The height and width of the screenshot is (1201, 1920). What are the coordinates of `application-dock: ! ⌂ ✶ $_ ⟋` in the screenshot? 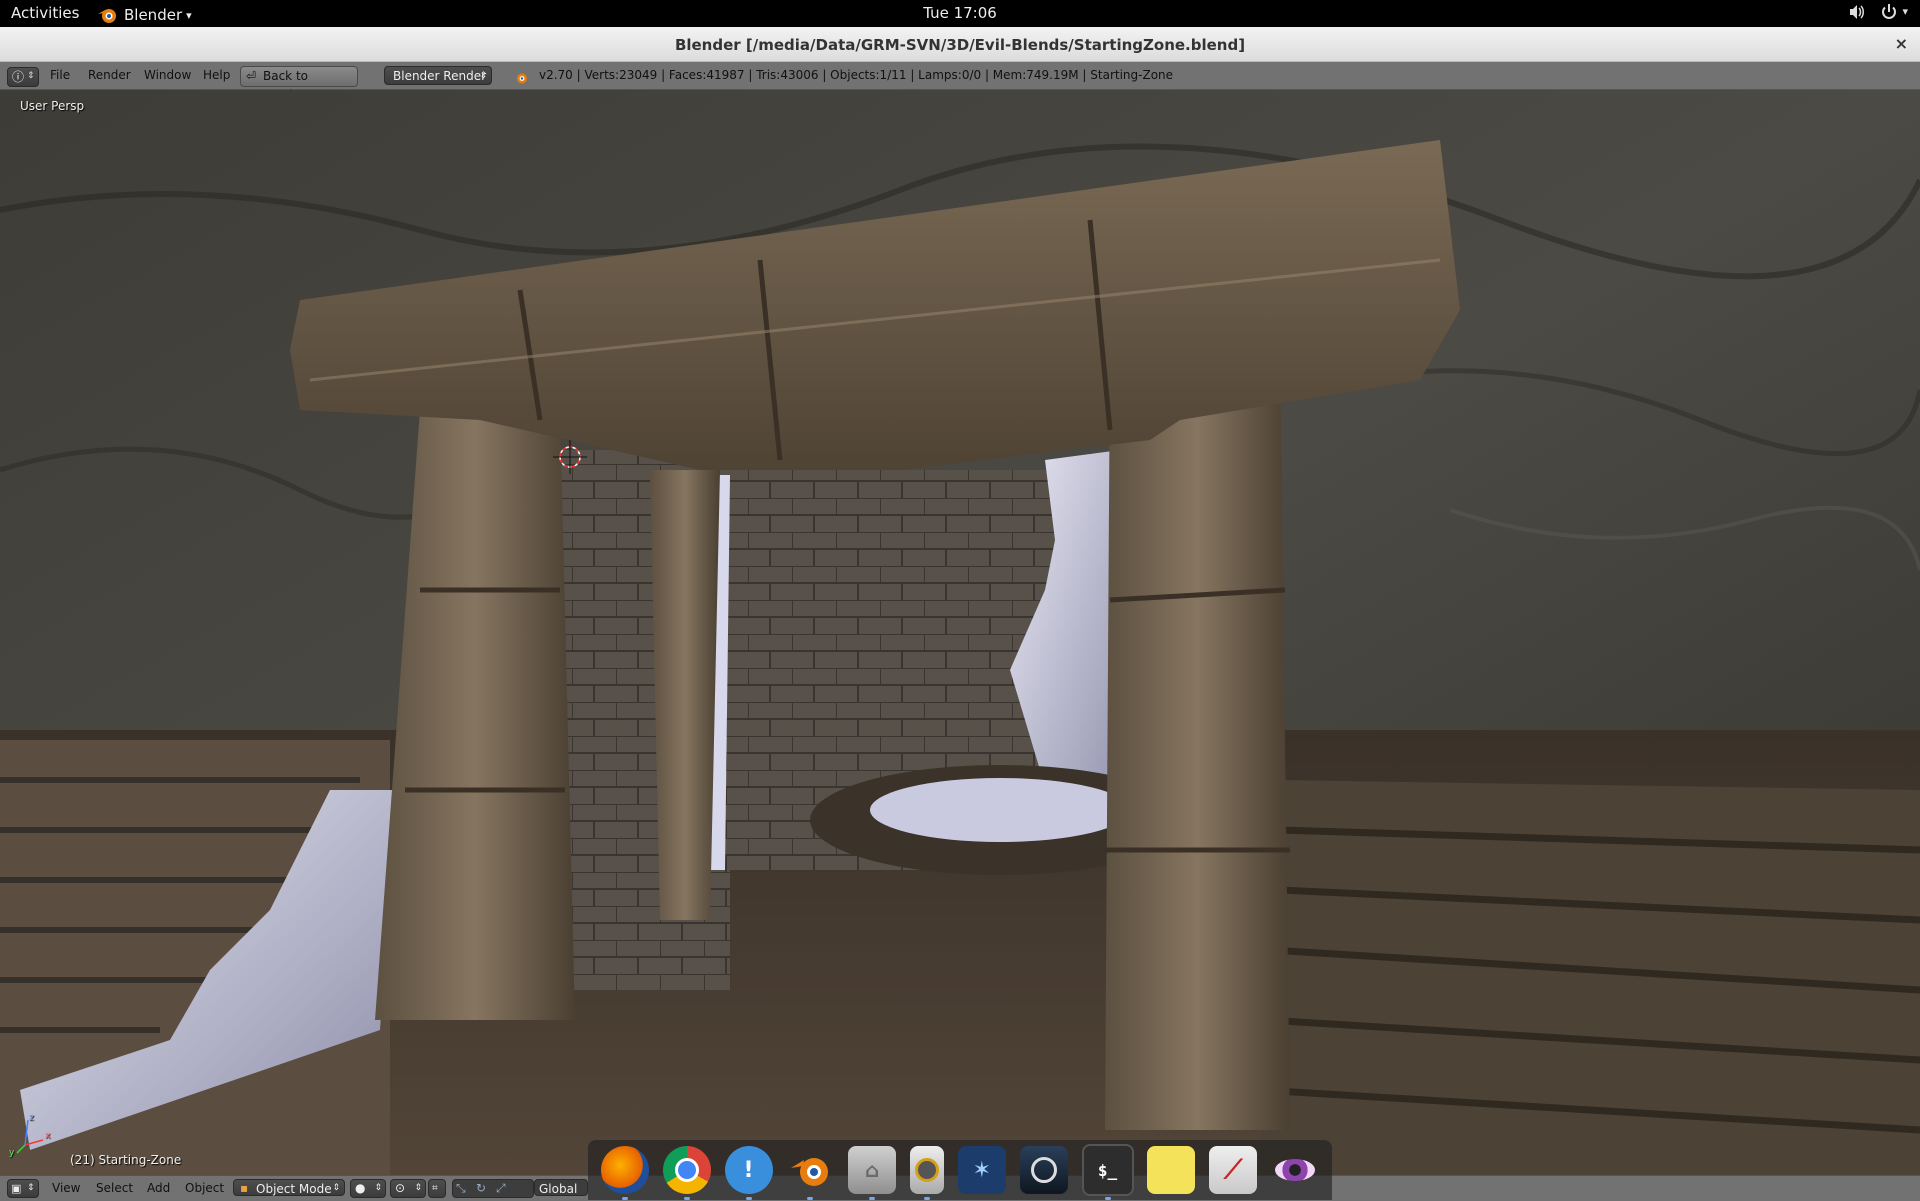 It's located at (960, 1170).